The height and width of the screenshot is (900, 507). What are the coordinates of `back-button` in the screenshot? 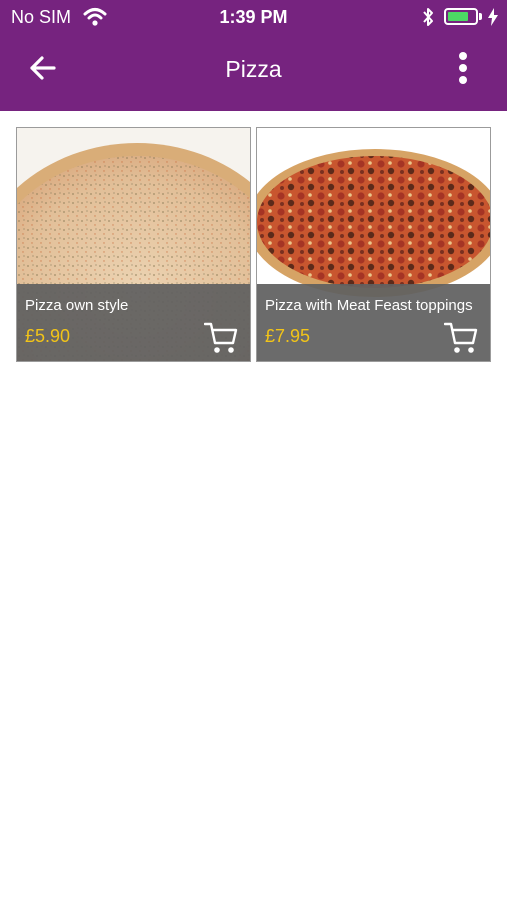 It's located at (42, 70).